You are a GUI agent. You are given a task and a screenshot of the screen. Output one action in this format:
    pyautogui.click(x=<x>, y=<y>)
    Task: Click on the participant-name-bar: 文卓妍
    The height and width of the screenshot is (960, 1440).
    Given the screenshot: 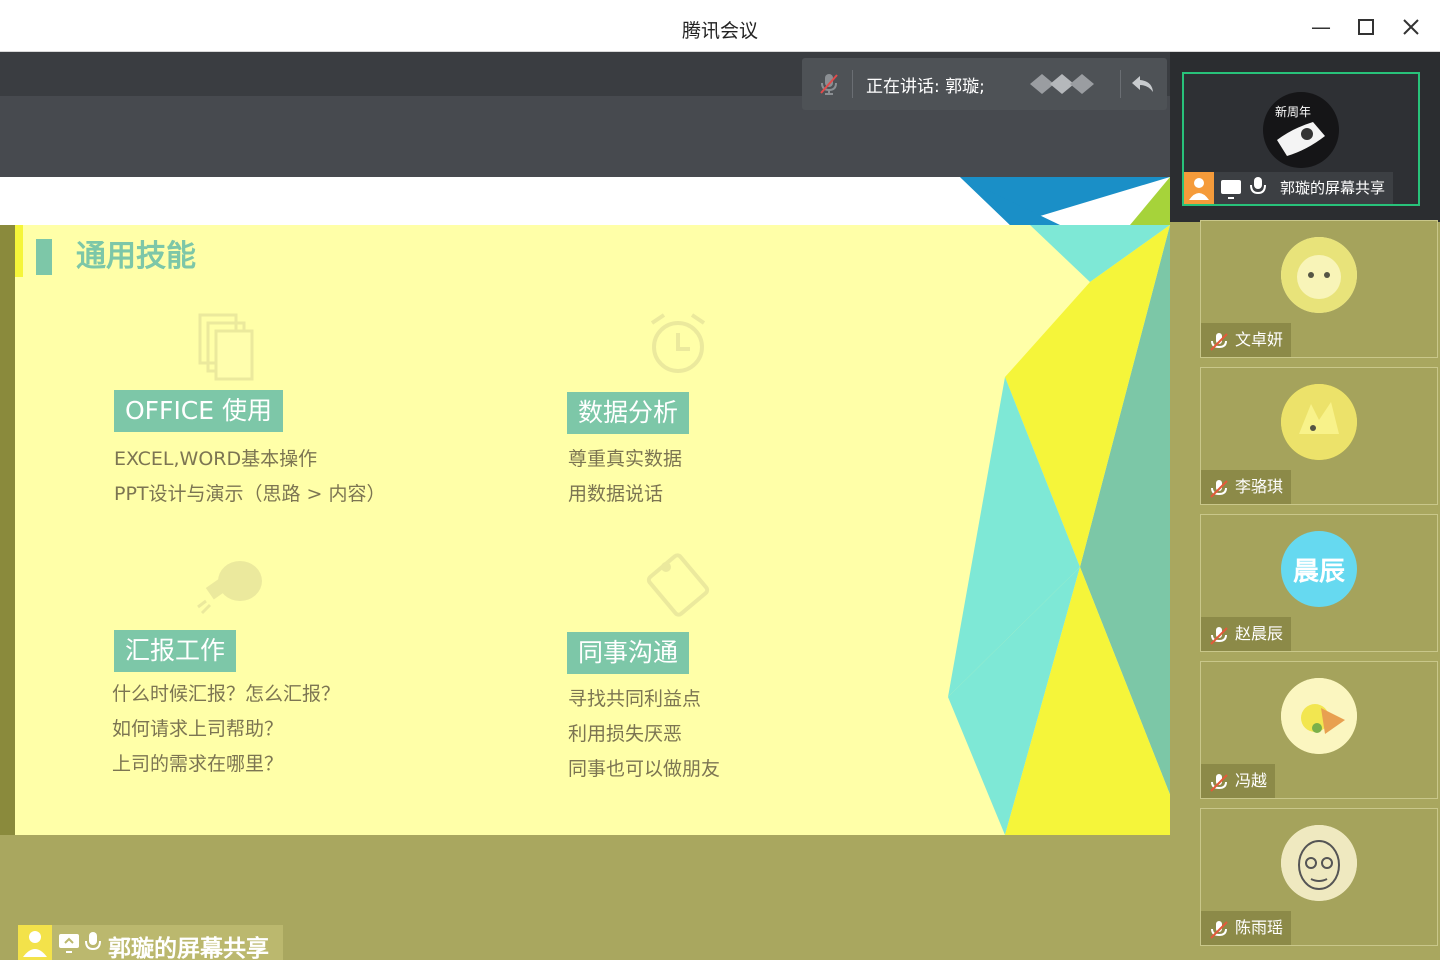 What is the action you would take?
    pyautogui.click(x=1246, y=340)
    